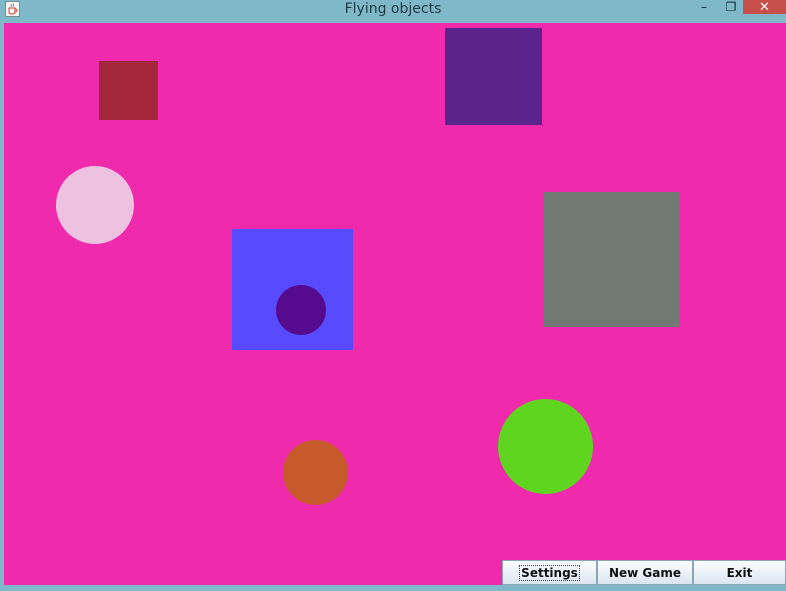 The height and width of the screenshot is (591, 786). Describe the element at coordinates (315, 472) in the screenshot. I see `orange-circle` at that location.